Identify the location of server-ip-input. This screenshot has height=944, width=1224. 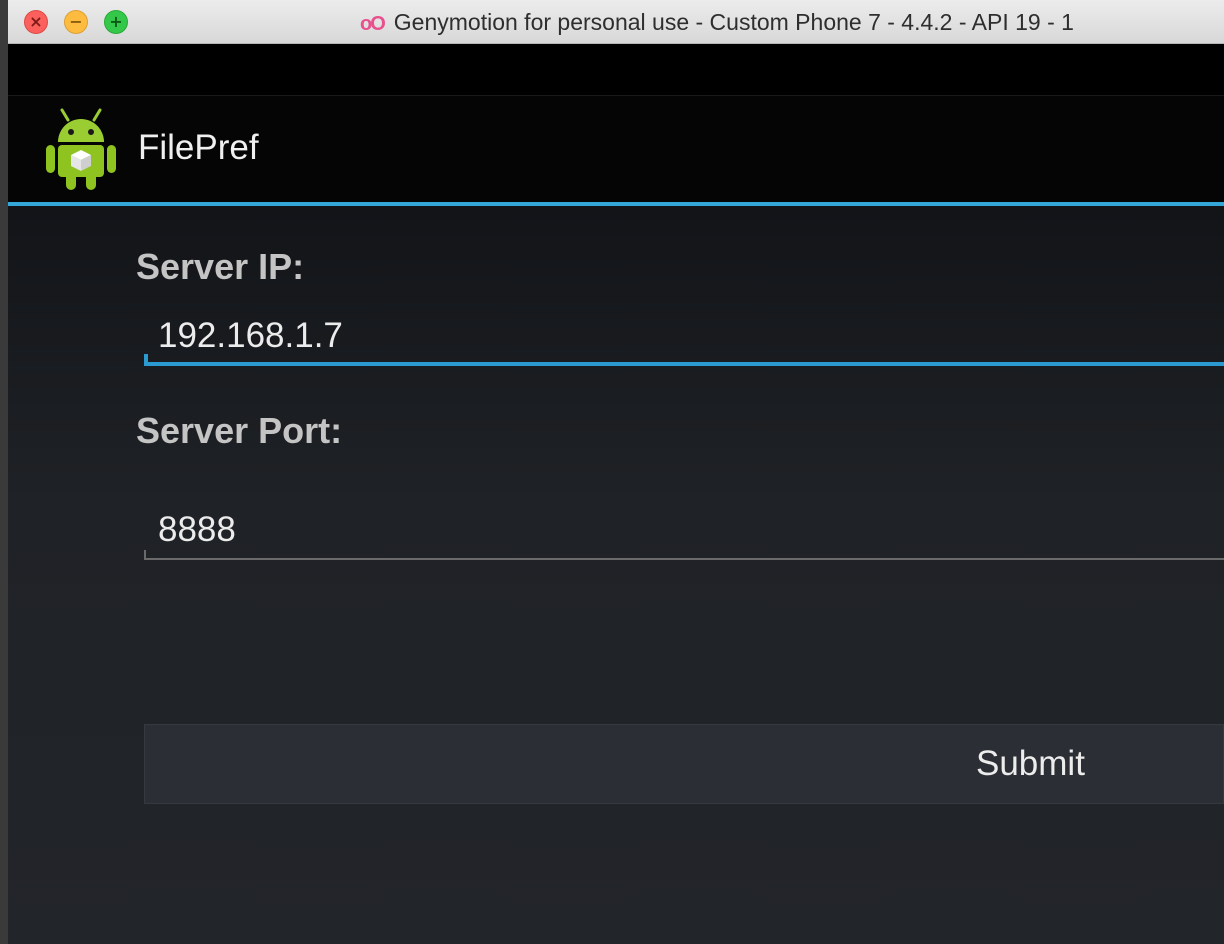
(658, 336).